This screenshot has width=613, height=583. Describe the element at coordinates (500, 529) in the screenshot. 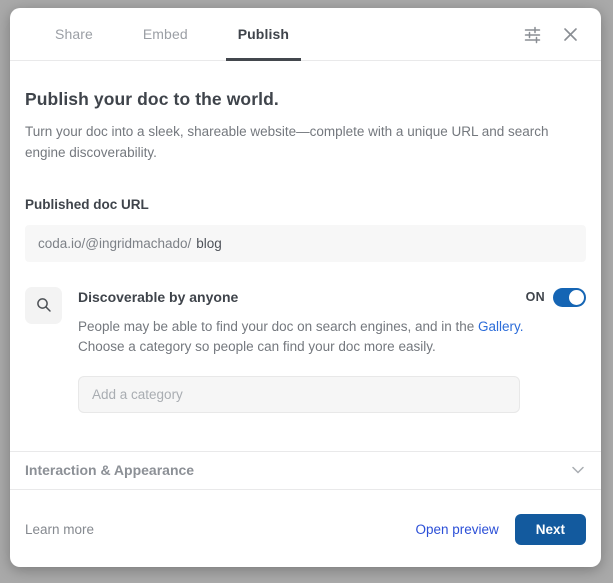

I see `footer-actions: Open preview Next` at that location.